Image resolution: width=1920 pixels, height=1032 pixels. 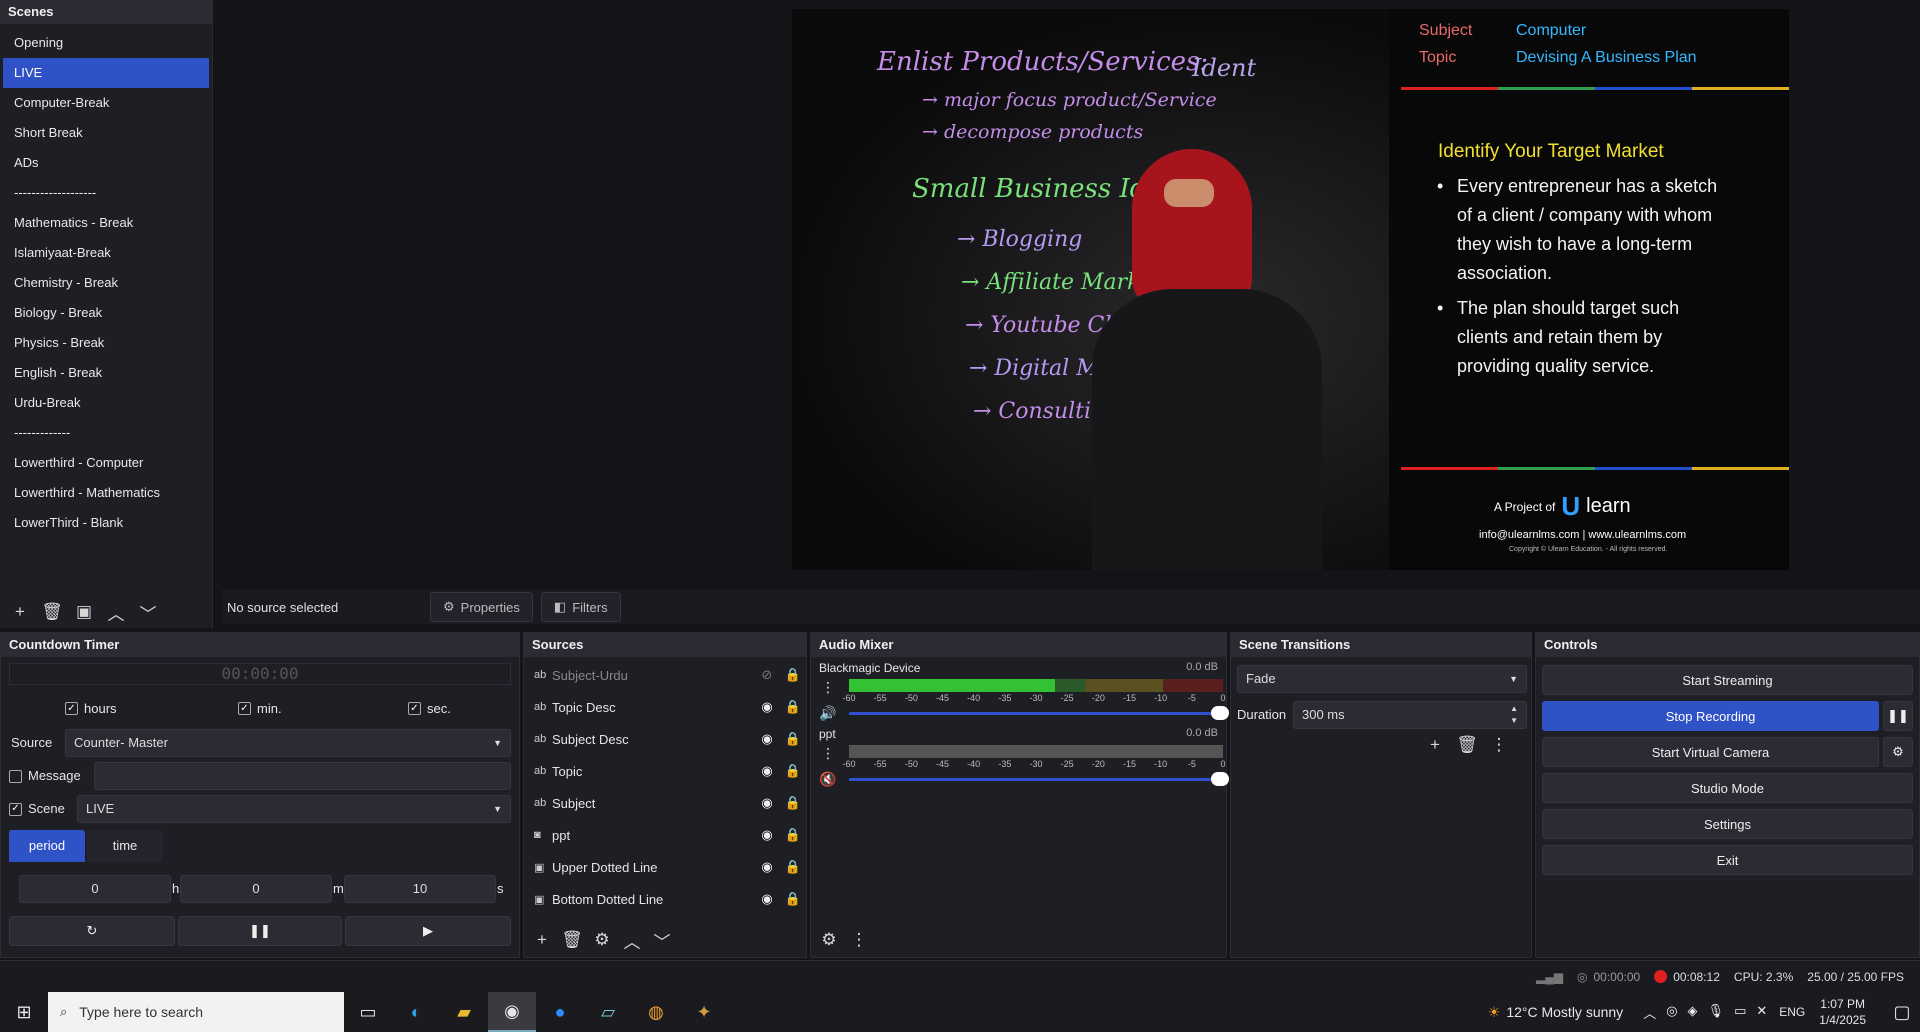 I want to click on scene-item: -------------, so click(x=106, y=433).